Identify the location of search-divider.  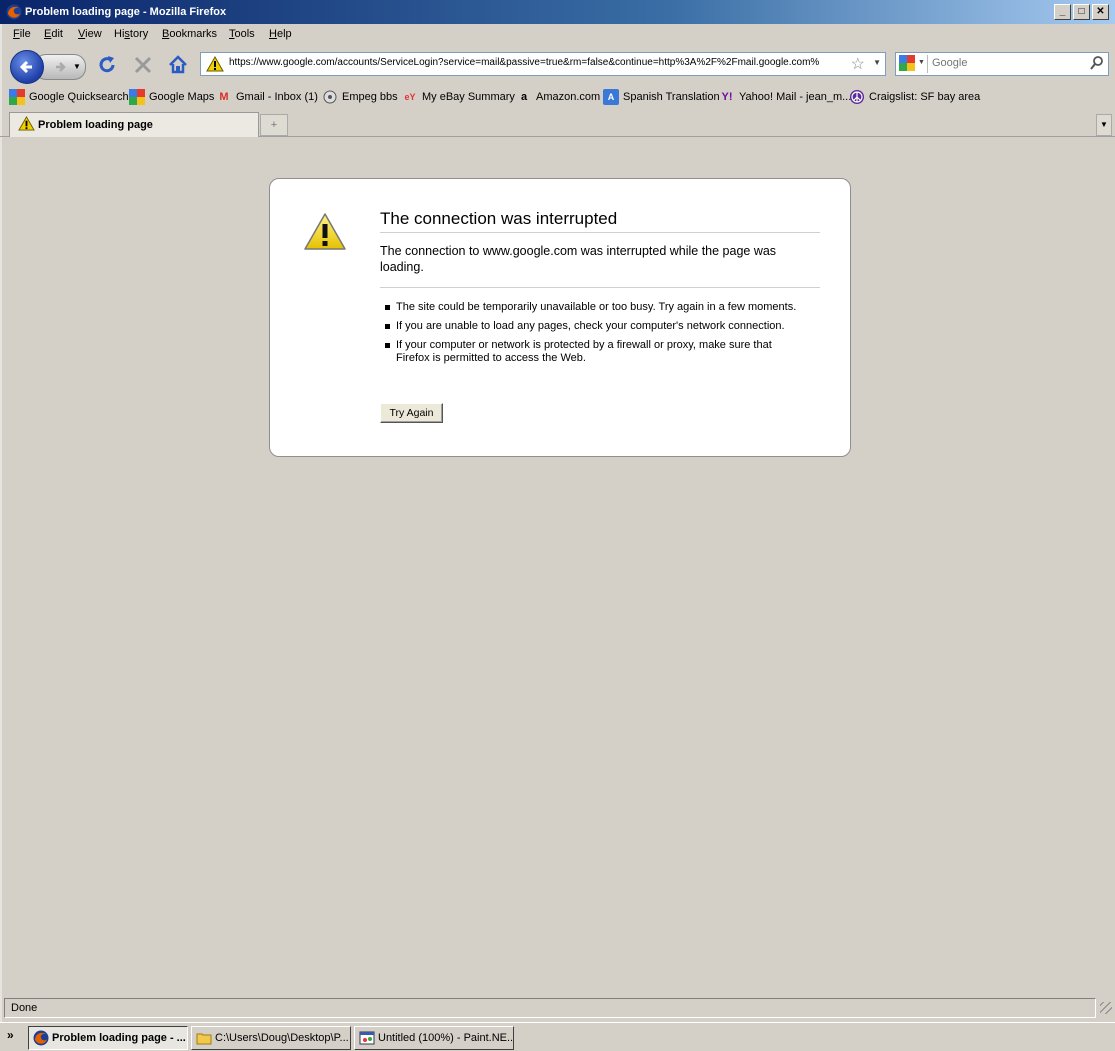
(927, 64).